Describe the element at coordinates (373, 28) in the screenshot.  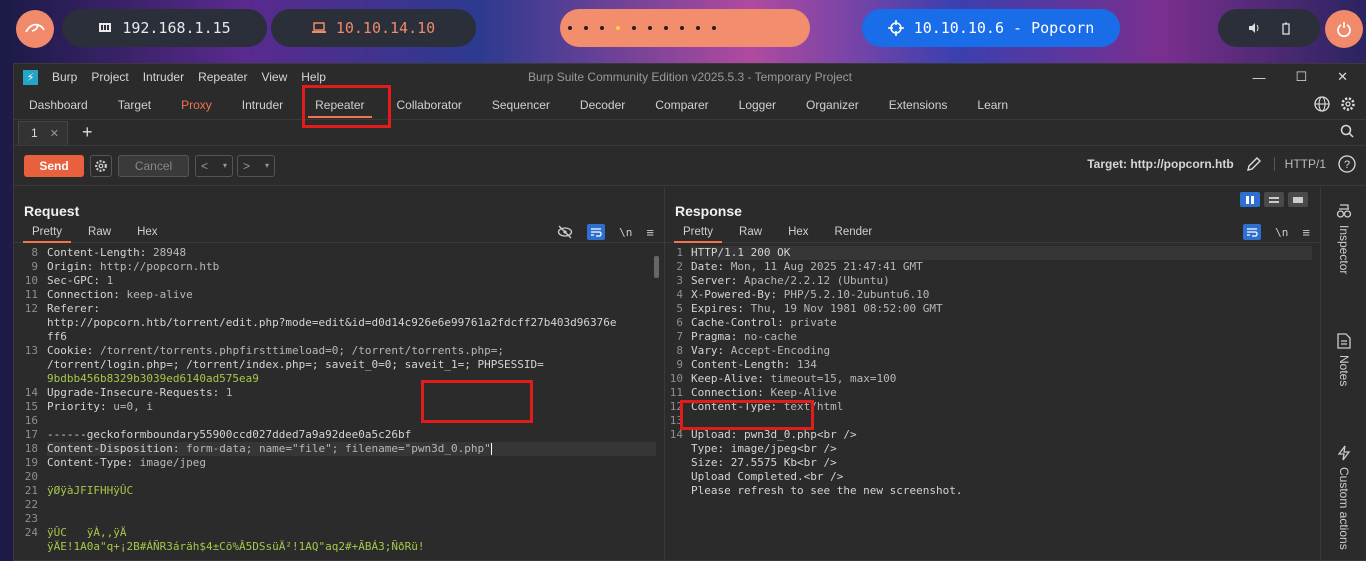
I see `vpn-ip-pill: 10.10.14.10` at that location.